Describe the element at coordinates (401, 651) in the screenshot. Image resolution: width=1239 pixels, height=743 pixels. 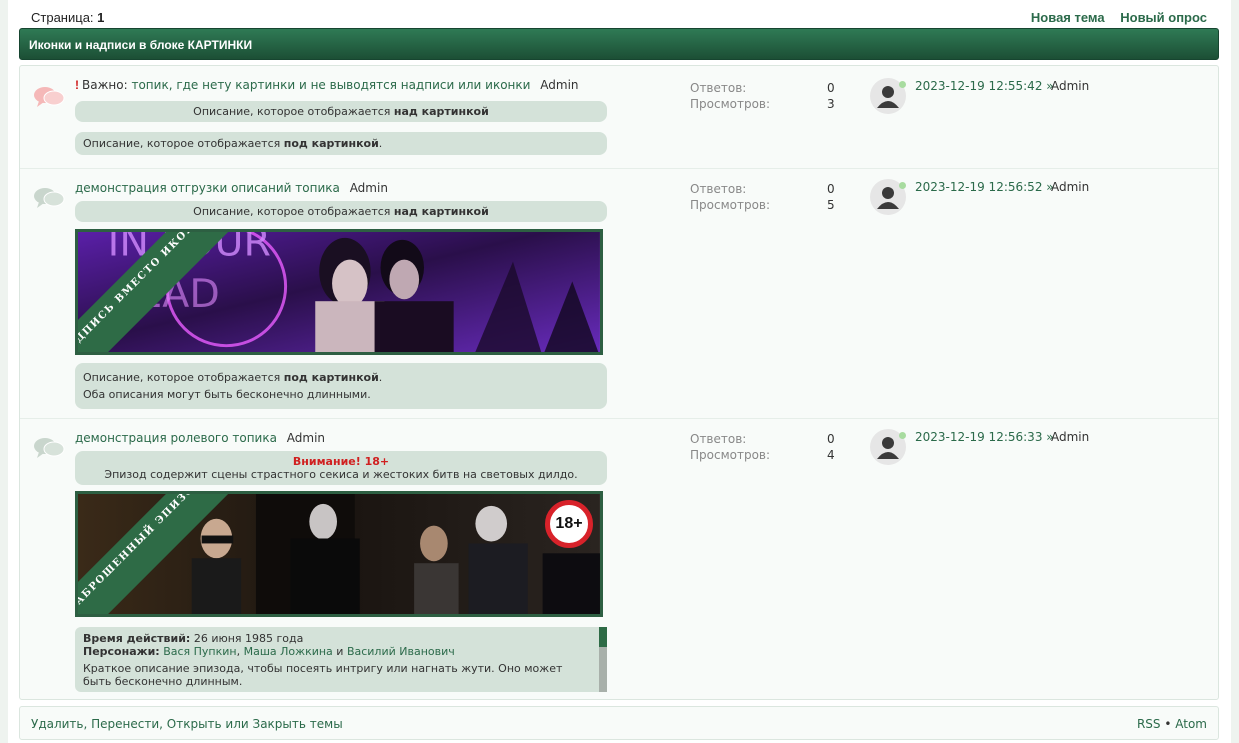
I see `character-link: Василий Иванович` at that location.